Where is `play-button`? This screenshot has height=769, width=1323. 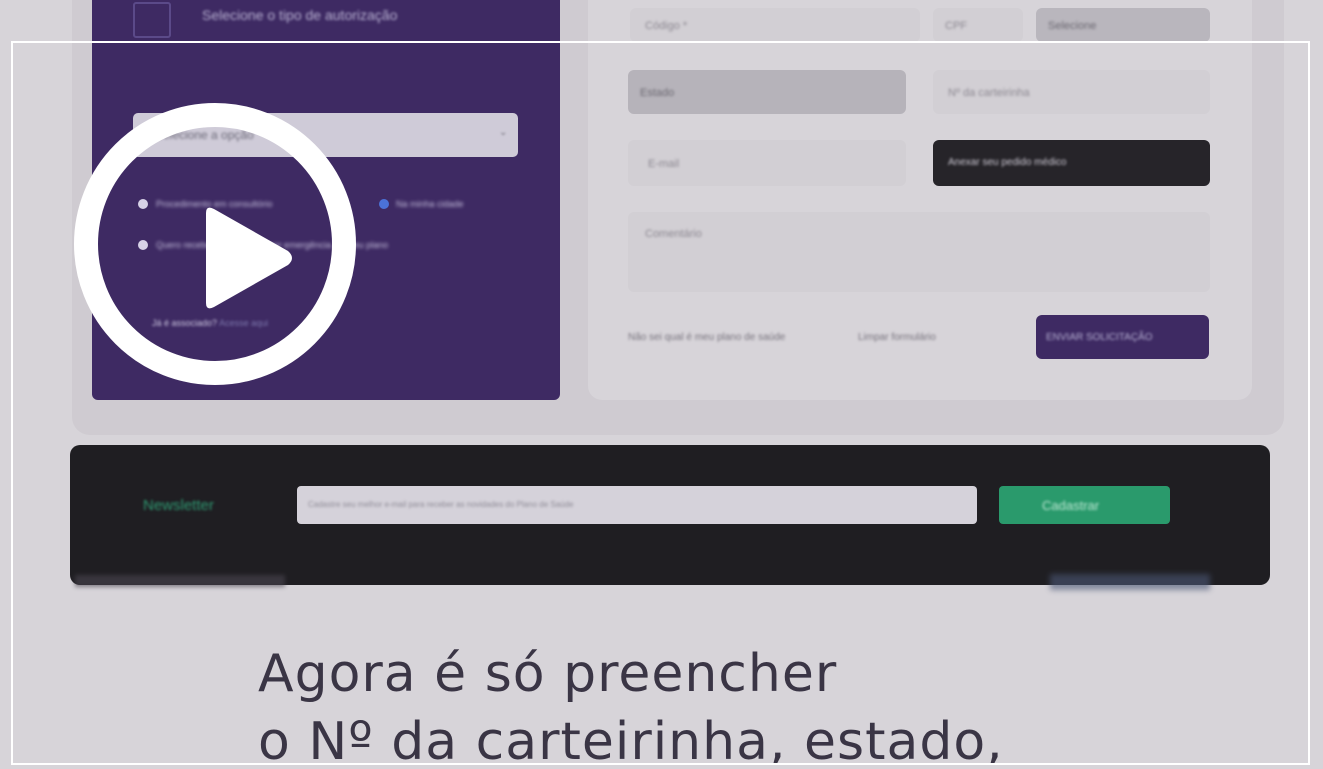
play-button is located at coordinates (215, 244).